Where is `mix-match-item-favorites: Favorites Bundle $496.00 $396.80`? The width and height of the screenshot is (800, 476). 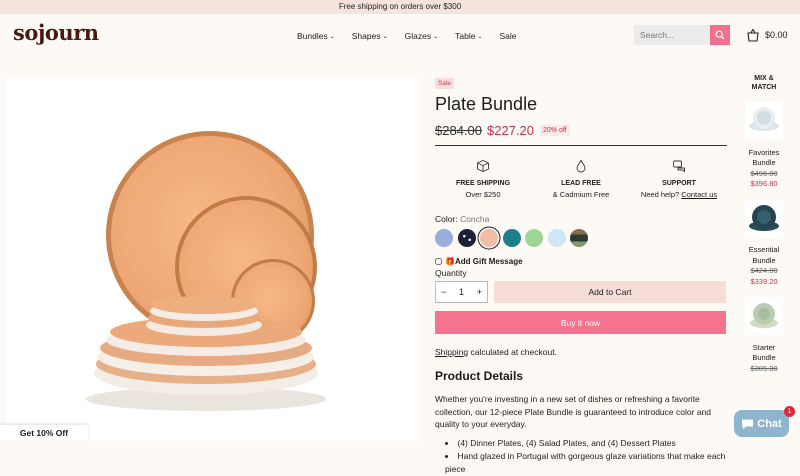
mix-match-item-favorites: Favorites Bundle $496.00 $396.80 is located at coordinates (764, 146).